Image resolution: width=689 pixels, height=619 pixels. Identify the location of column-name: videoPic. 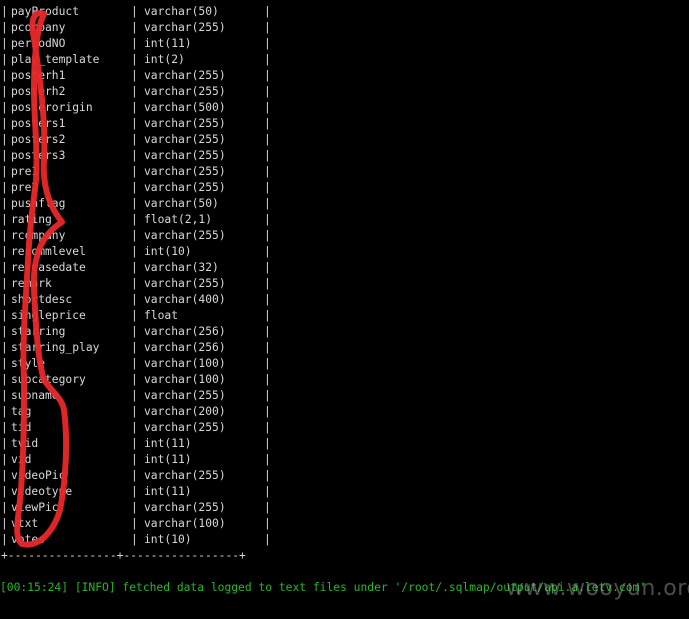
(38, 475).